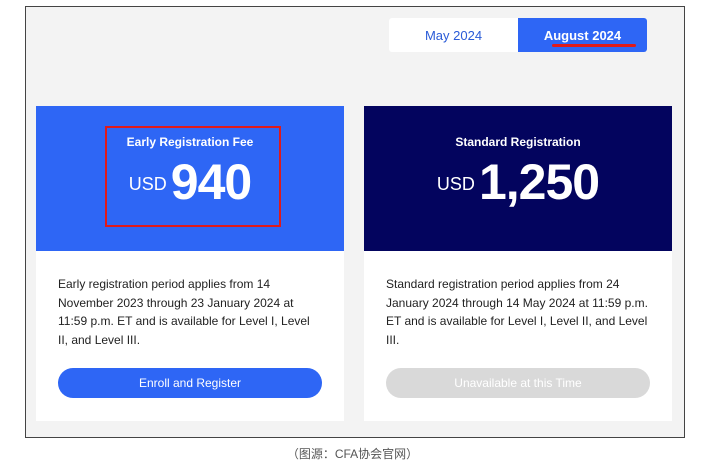  What do you see at coordinates (539, 182) in the screenshot?
I see `price-amount: 1,250` at bounding box center [539, 182].